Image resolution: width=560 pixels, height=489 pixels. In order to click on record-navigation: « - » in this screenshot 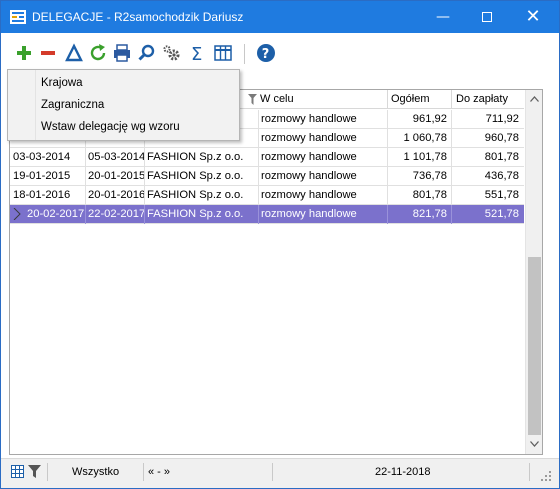, I will do `click(159, 472)`.